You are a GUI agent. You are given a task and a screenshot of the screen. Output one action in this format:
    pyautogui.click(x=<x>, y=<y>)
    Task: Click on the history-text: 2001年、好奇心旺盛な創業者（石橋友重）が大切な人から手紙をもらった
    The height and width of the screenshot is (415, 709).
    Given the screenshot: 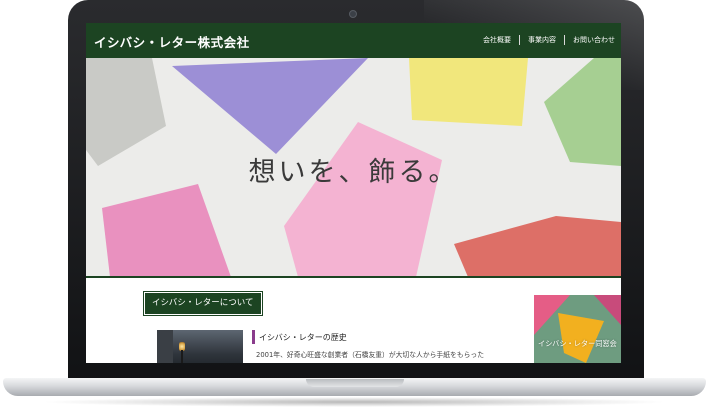 What is the action you would take?
    pyautogui.click(x=370, y=355)
    